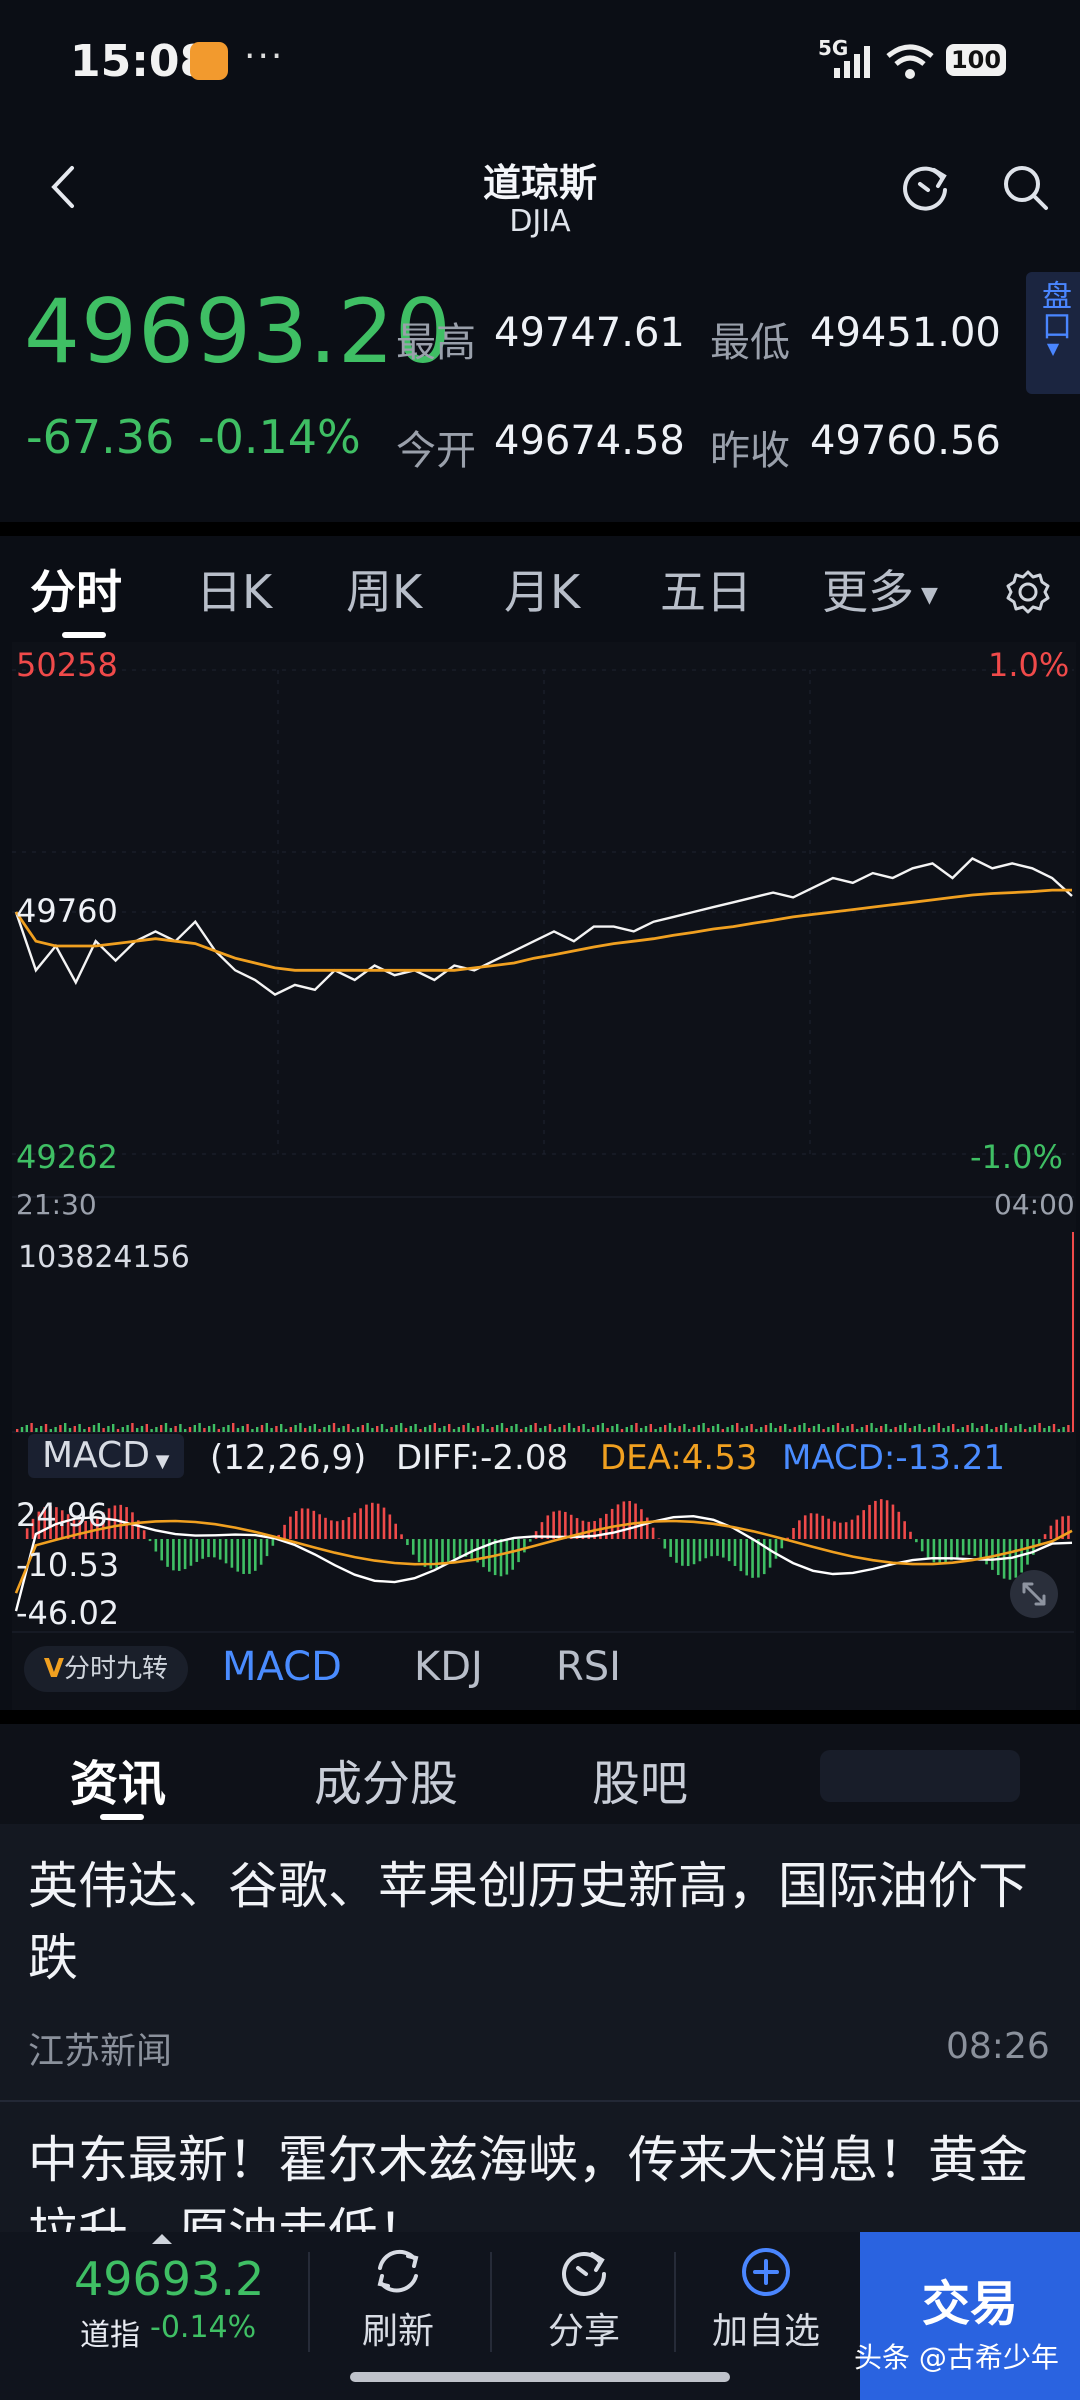 The image size is (1080, 2400). I want to click on pankou-button: 盘口 ▼, so click(1053, 333).